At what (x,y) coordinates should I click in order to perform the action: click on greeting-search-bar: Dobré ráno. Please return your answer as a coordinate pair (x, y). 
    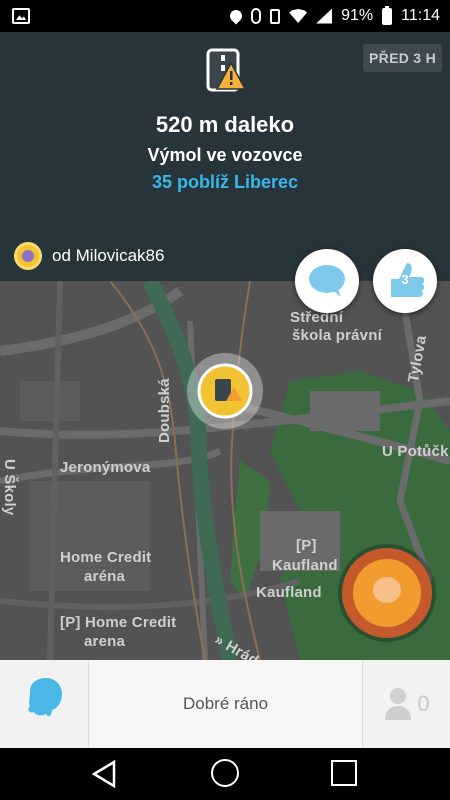
    Looking at the image, I should click on (225, 704).